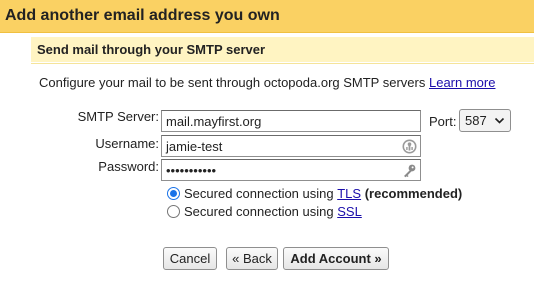 This screenshot has width=534, height=299. Describe the element at coordinates (214, 121) in the screenshot. I see `smtp-server-value: mail.mayfirst.org` at that location.